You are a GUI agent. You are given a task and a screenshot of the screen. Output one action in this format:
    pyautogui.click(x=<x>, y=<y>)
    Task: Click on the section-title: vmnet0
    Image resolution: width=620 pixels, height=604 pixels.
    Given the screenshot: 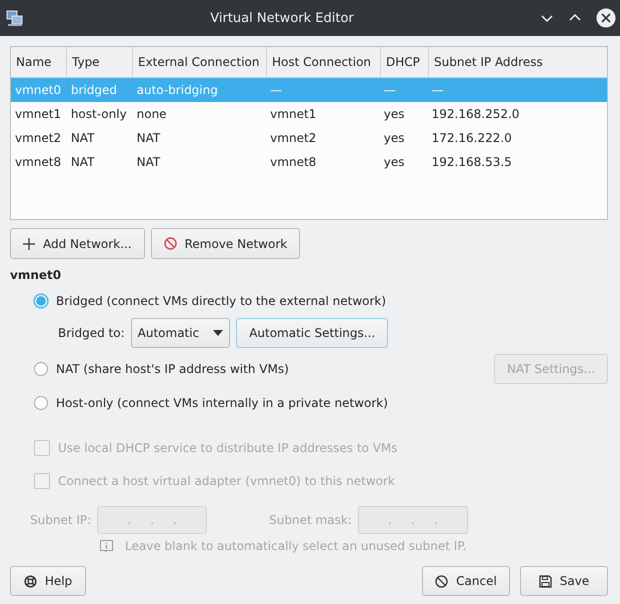 What is the action you would take?
    pyautogui.click(x=36, y=275)
    